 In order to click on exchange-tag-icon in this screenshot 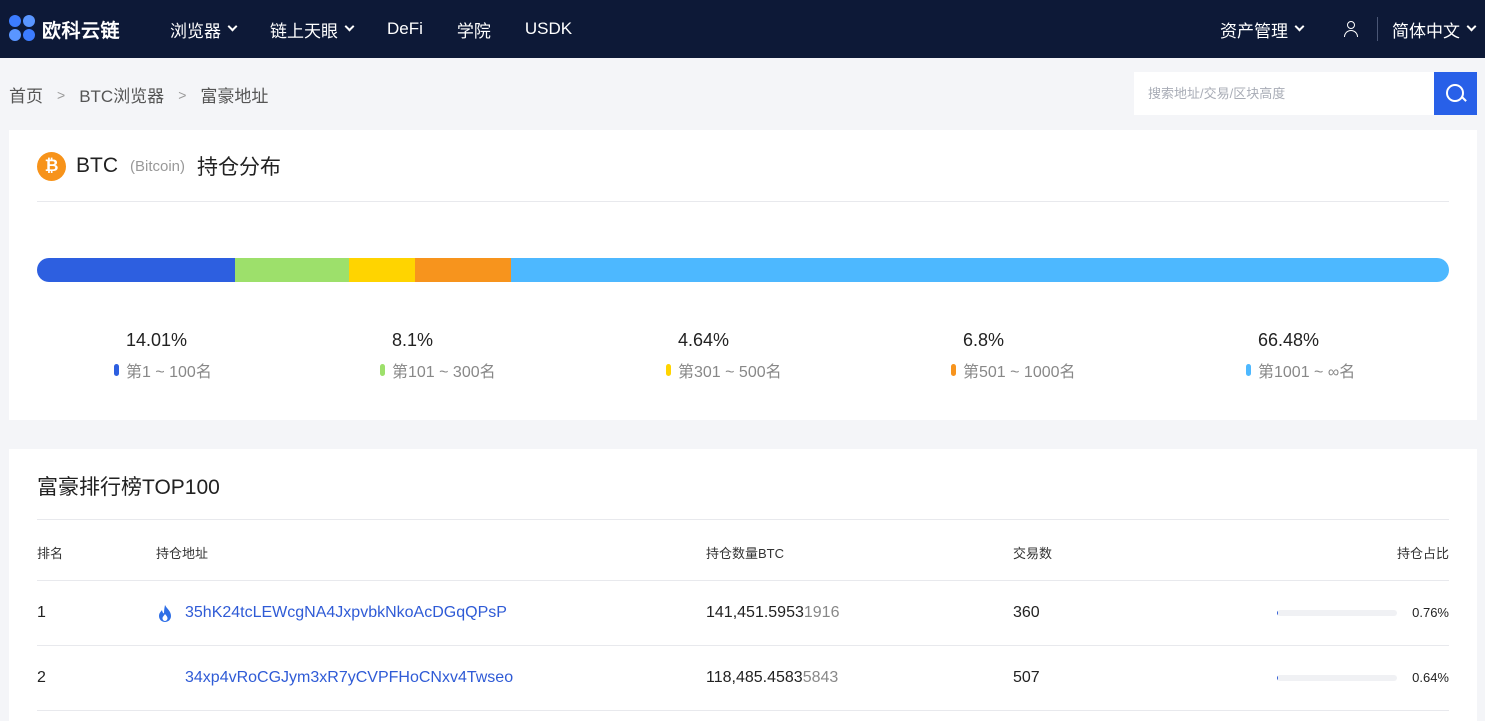, I will do `click(165, 613)`.